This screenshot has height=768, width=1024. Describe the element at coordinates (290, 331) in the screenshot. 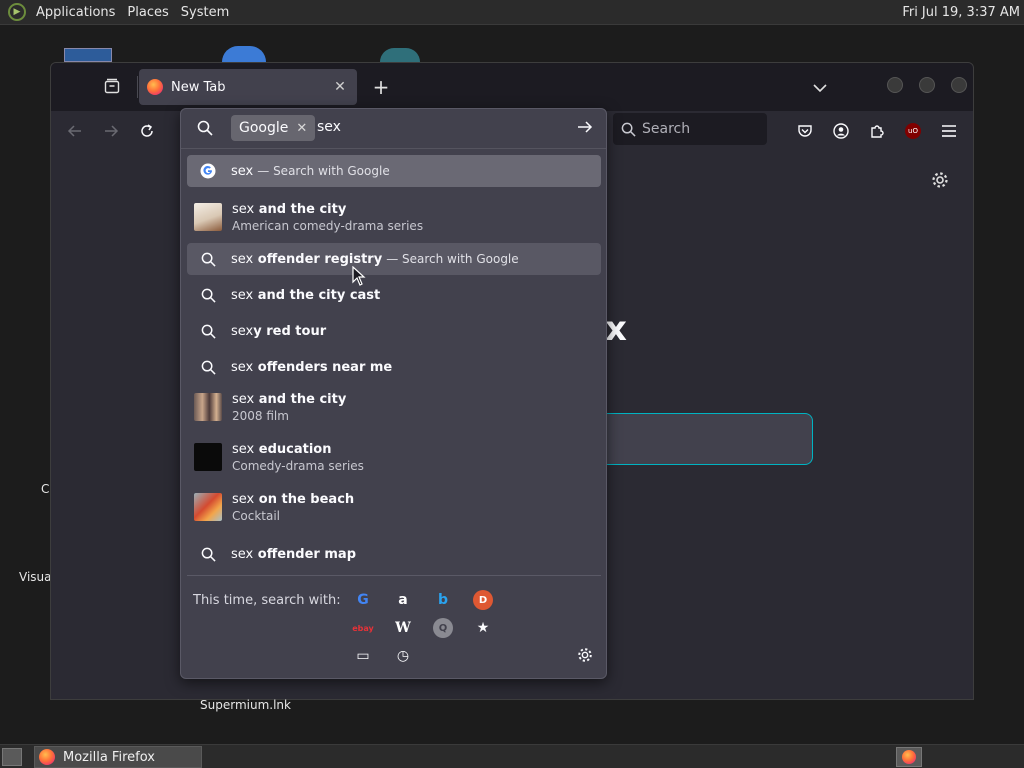

I see `result-suggested-part: y red tour` at that location.